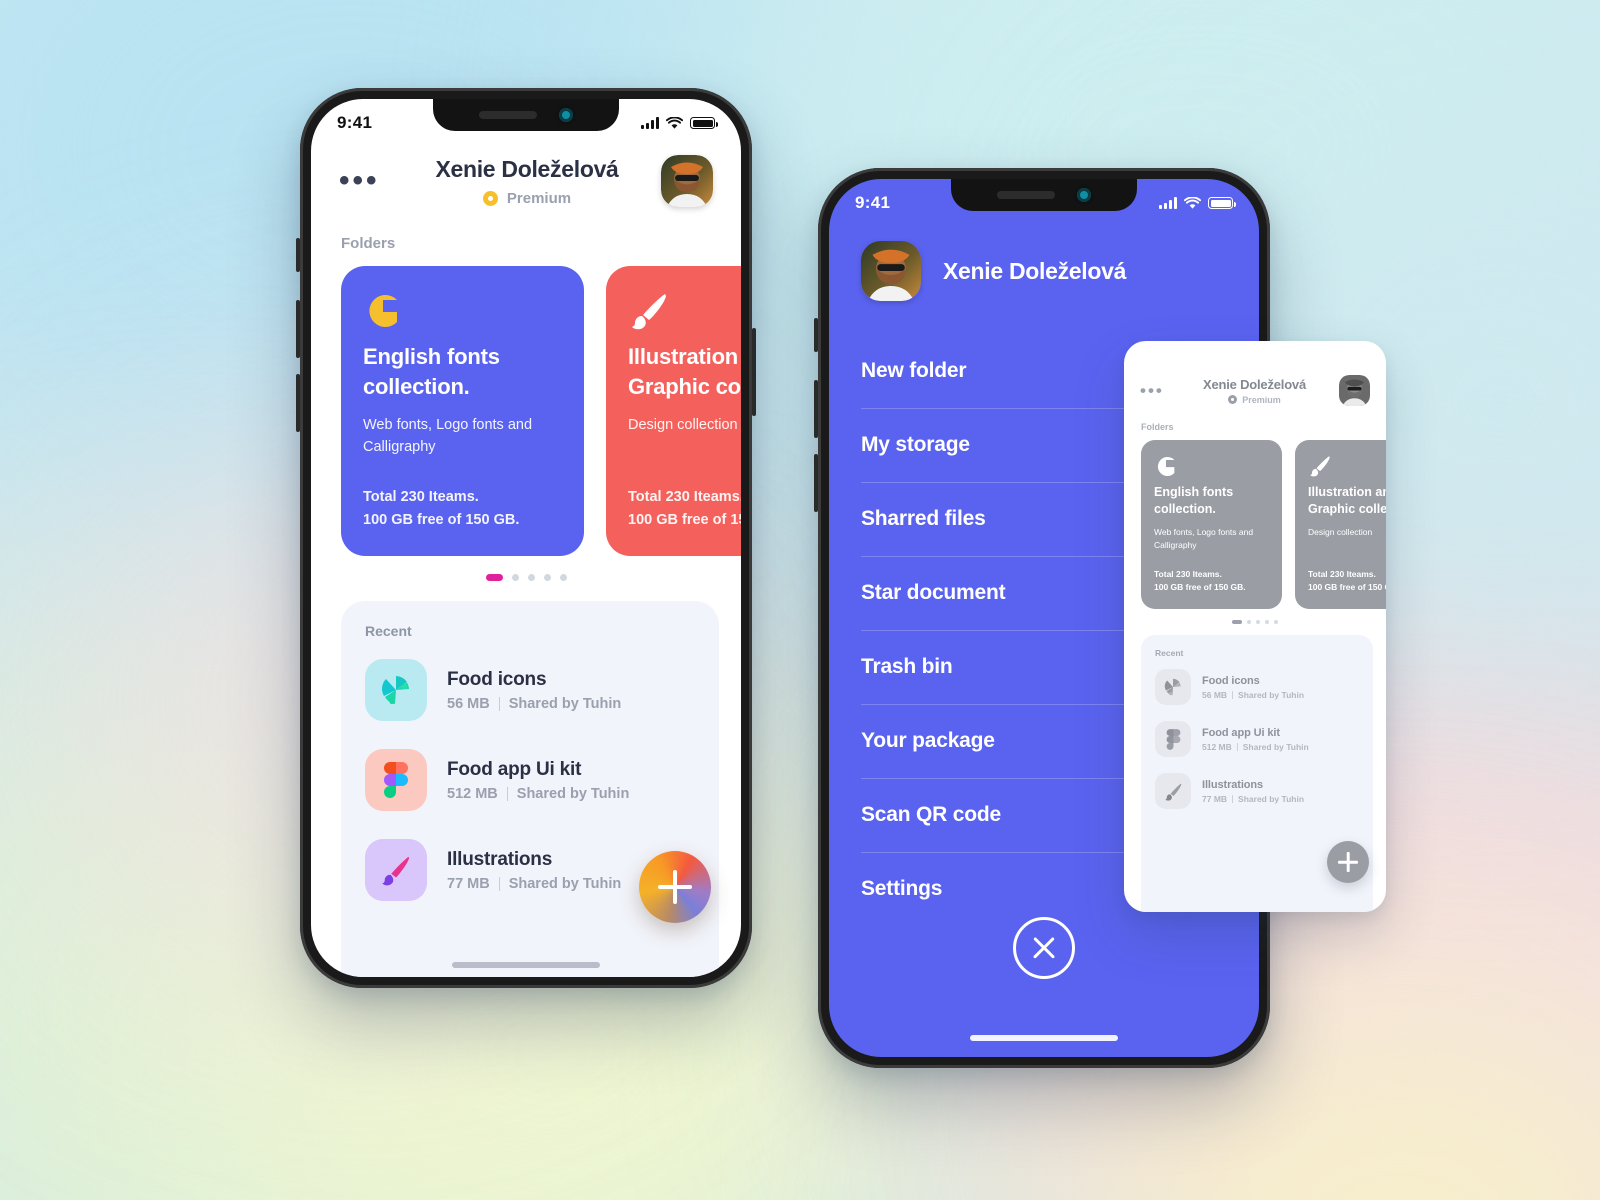 This screenshot has height=1200, width=1600. What do you see at coordinates (1233, 784) in the screenshot?
I see `file-name: Illustrations` at bounding box center [1233, 784].